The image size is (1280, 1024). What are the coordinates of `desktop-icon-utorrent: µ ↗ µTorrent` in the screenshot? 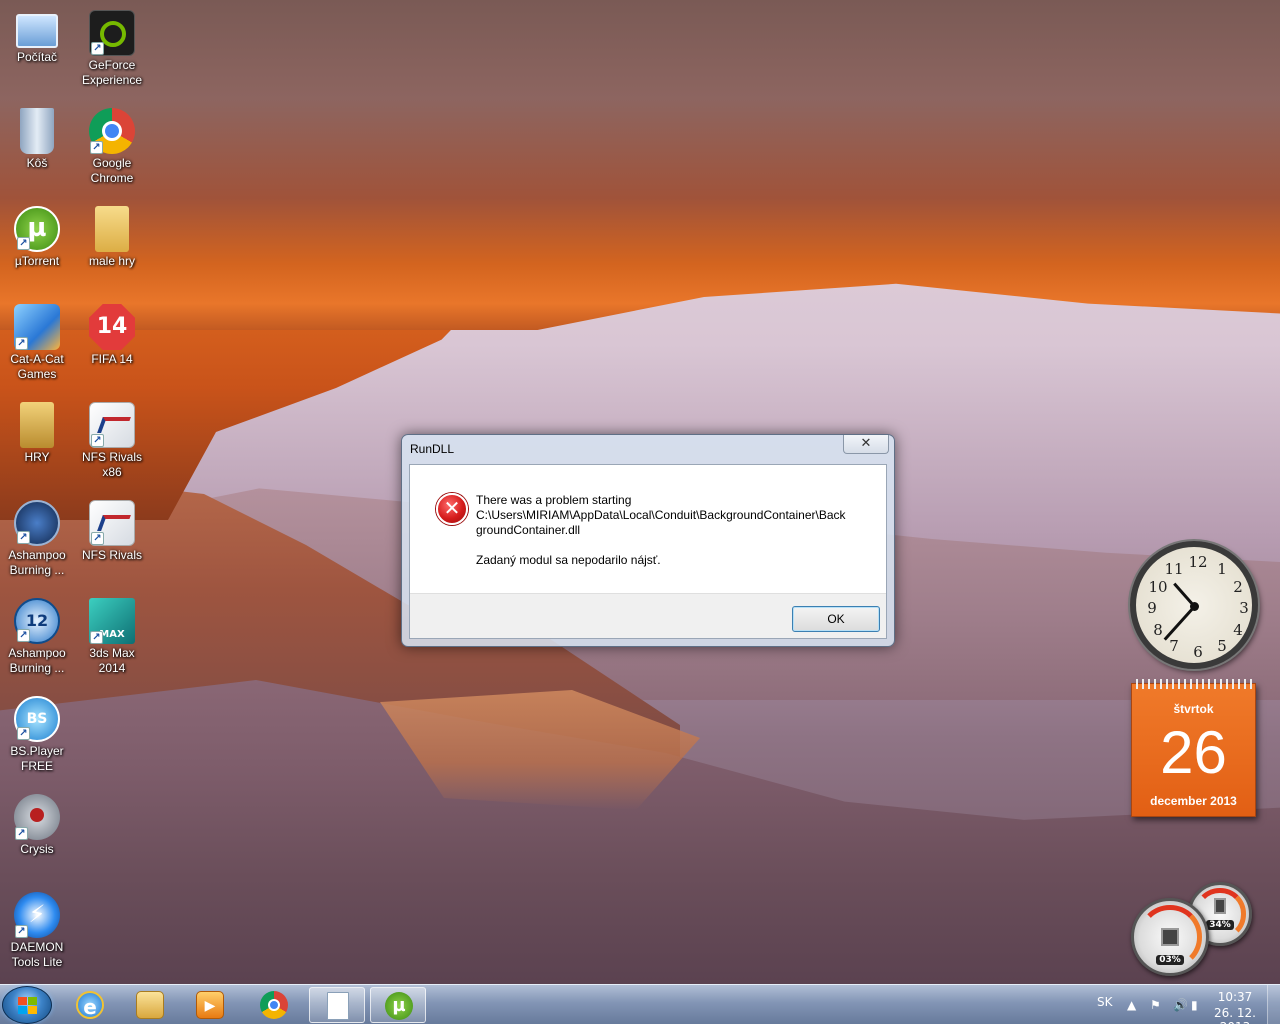 It's located at (37, 235).